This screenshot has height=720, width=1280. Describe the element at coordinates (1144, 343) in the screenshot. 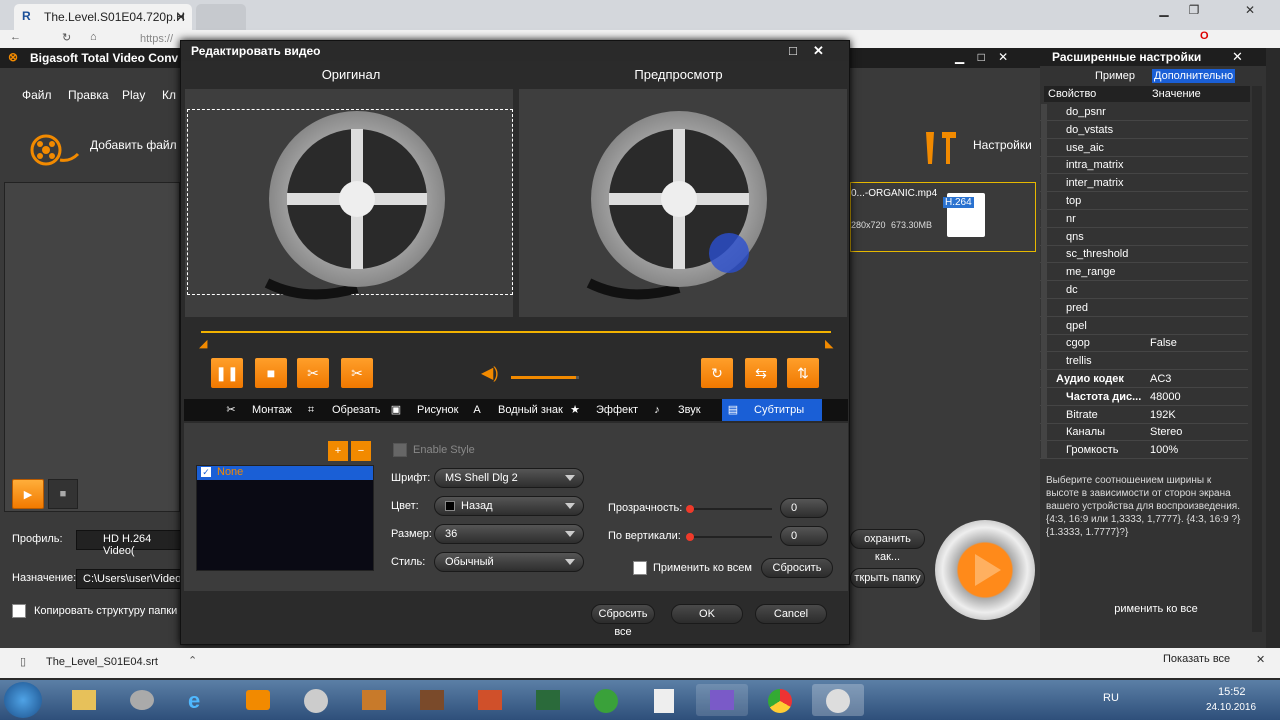

I see `property-row: cgop False` at that location.